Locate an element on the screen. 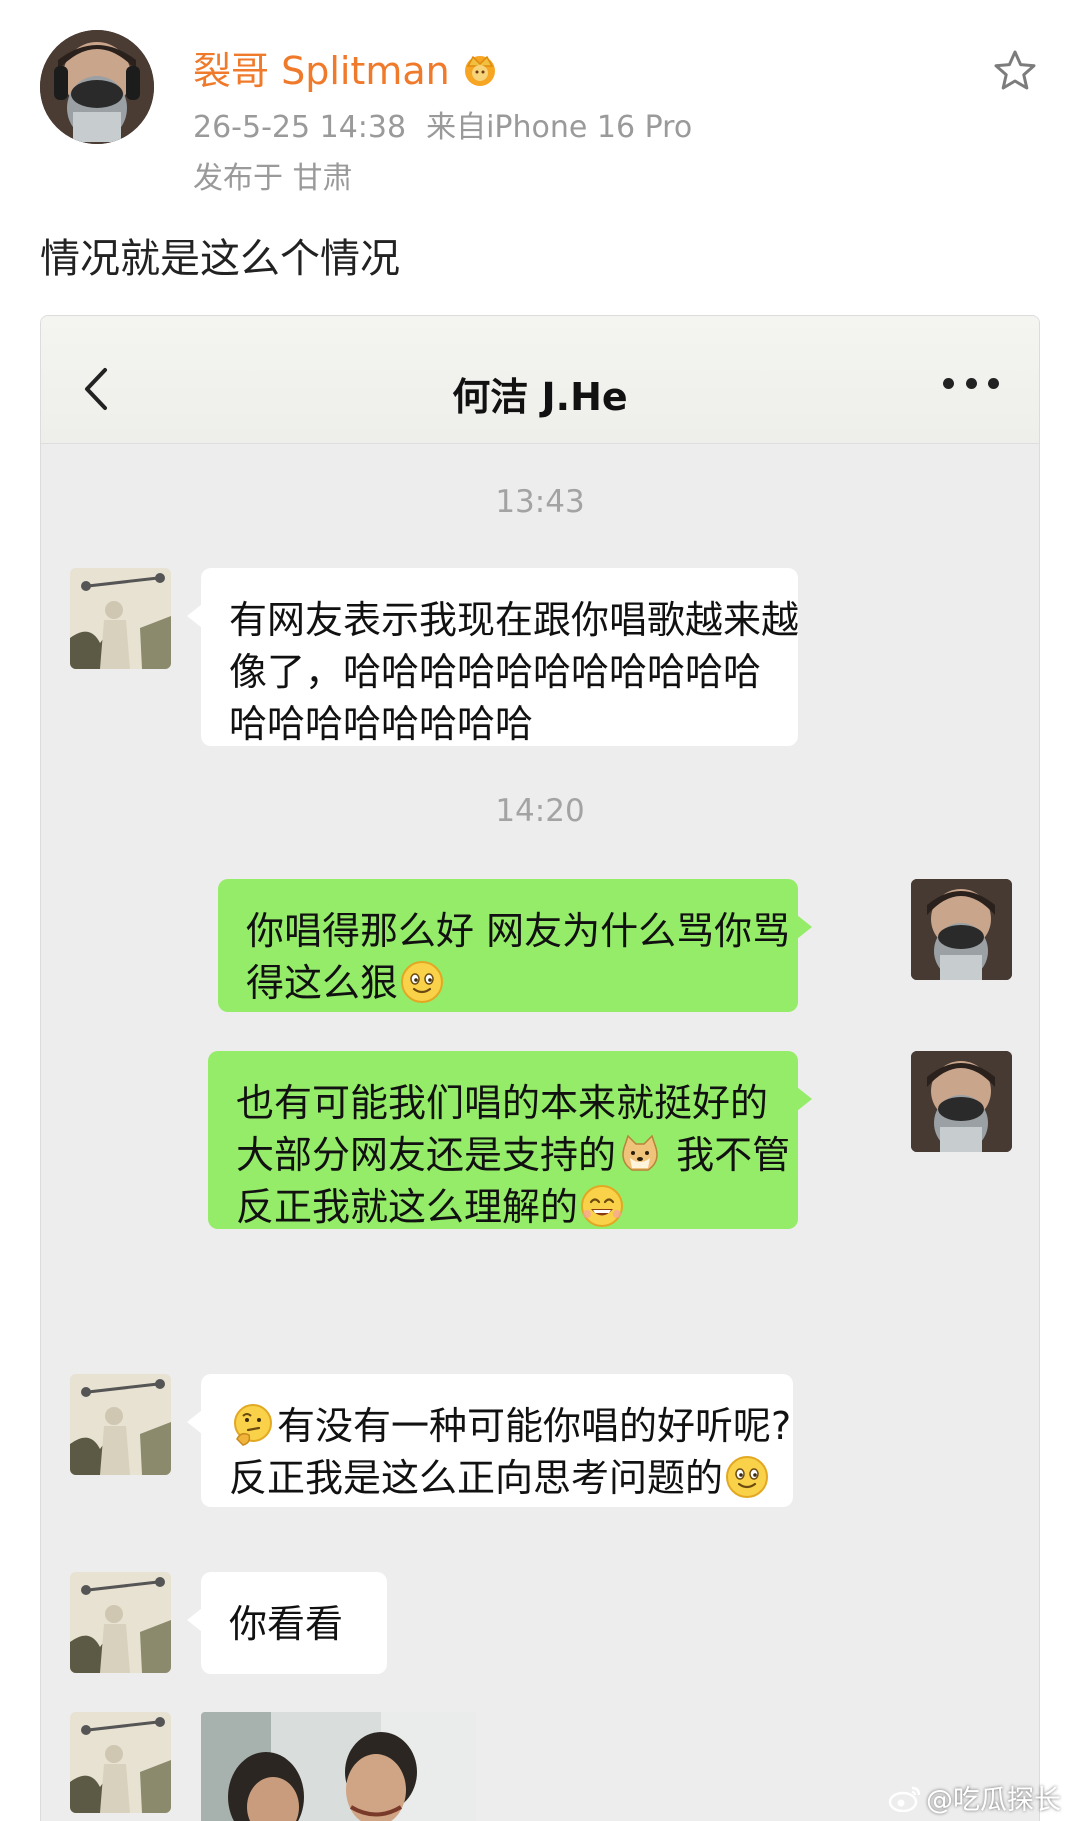 The height and width of the screenshot is (1821, 1080). message-bubble: 也有可能我们唱的本来就挺好的 大部分网友还是支持的 我不管 反正我就这么理解的 is located at coordinates (510, 1140).